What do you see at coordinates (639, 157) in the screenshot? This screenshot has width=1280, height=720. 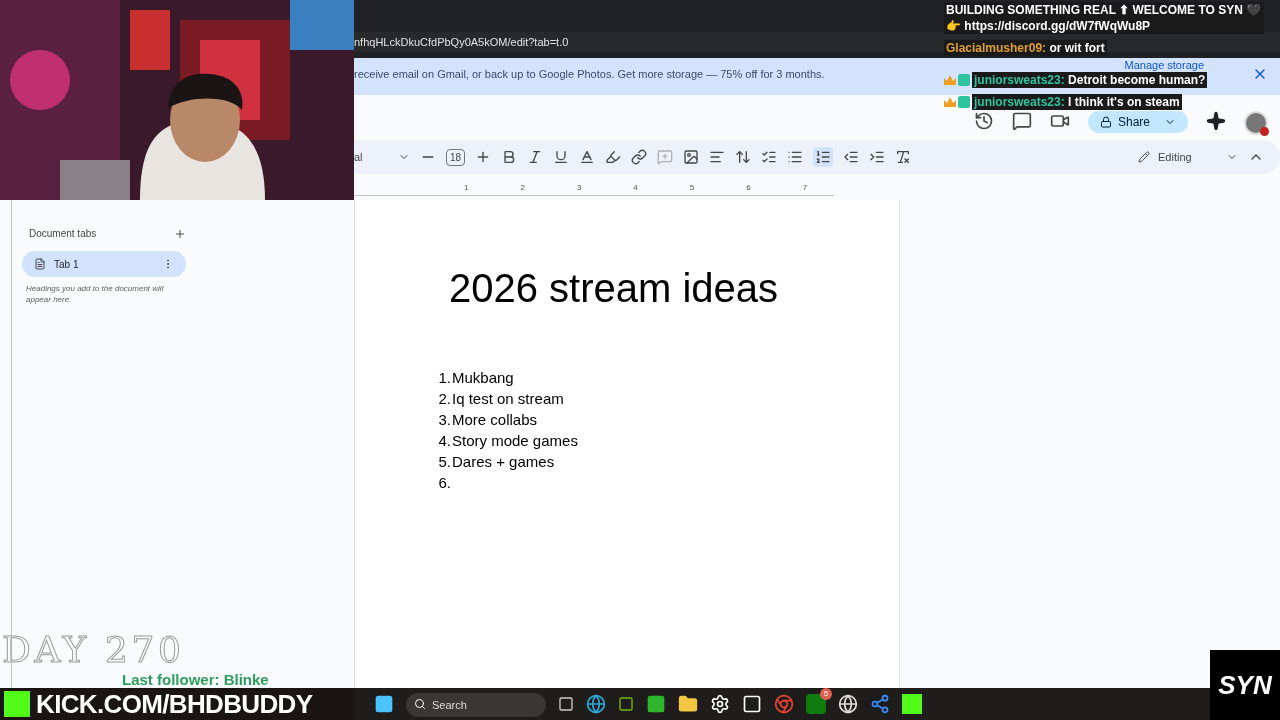 I see `link-icon` at bounding box center [639, 157].